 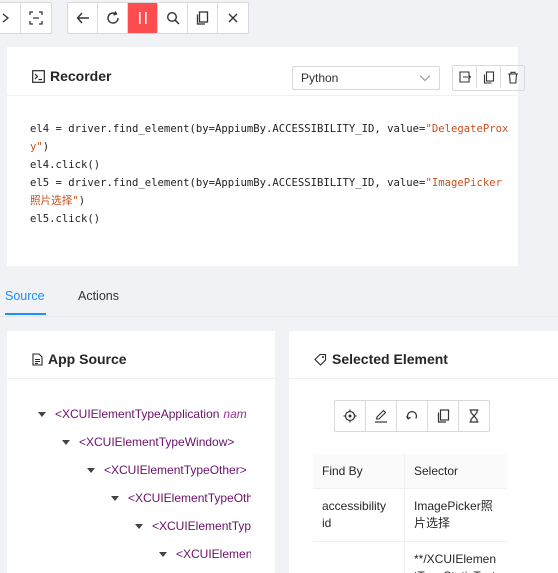 What do you see at coordinates (423, 378) in the screenshot?
I see `divider` at bounding box center [423, 378].